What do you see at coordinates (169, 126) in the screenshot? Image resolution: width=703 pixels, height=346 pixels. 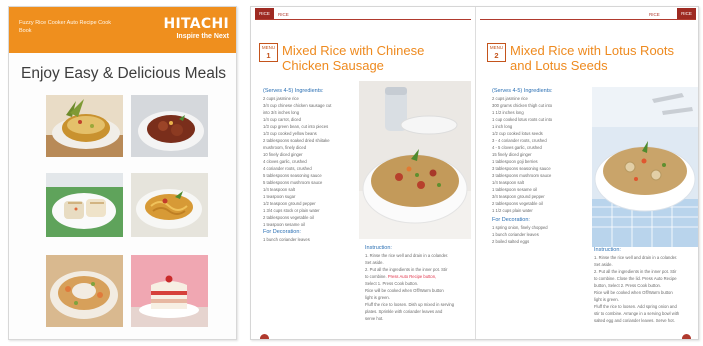 I see `braised-meat-photo` at bounding box center [169, 126].